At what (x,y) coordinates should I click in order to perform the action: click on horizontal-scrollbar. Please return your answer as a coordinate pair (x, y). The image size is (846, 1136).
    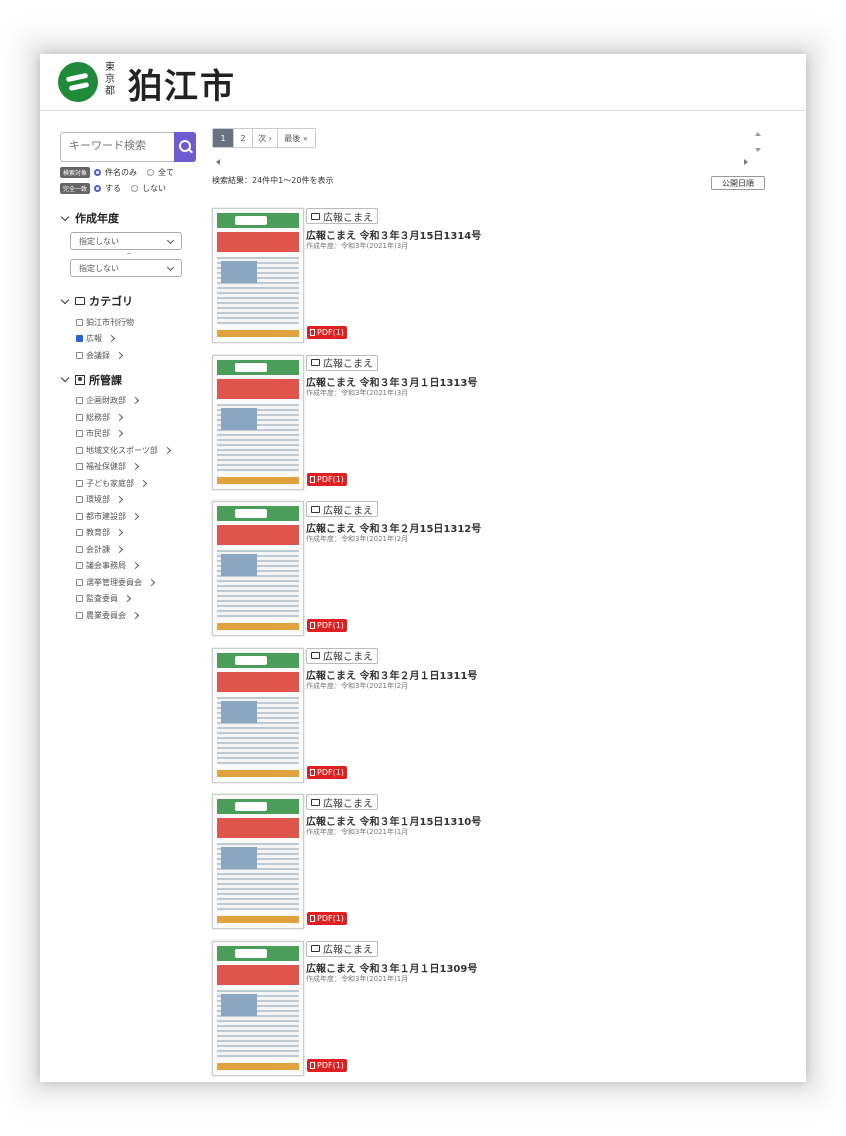
    Looking at the image, I should click on (482, 163).